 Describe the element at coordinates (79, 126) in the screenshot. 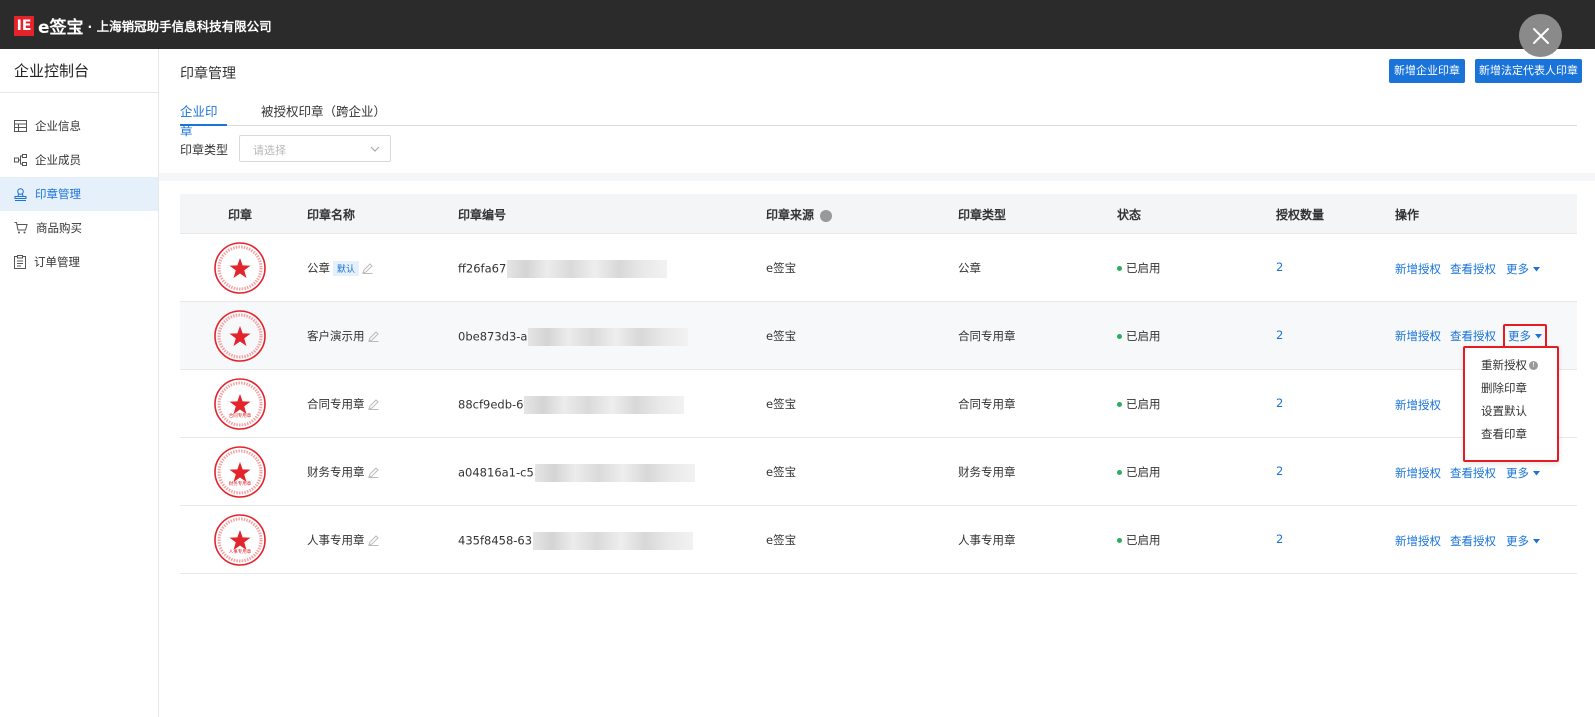

I see `sidebar-item-company-info: 企业信息` at that location.